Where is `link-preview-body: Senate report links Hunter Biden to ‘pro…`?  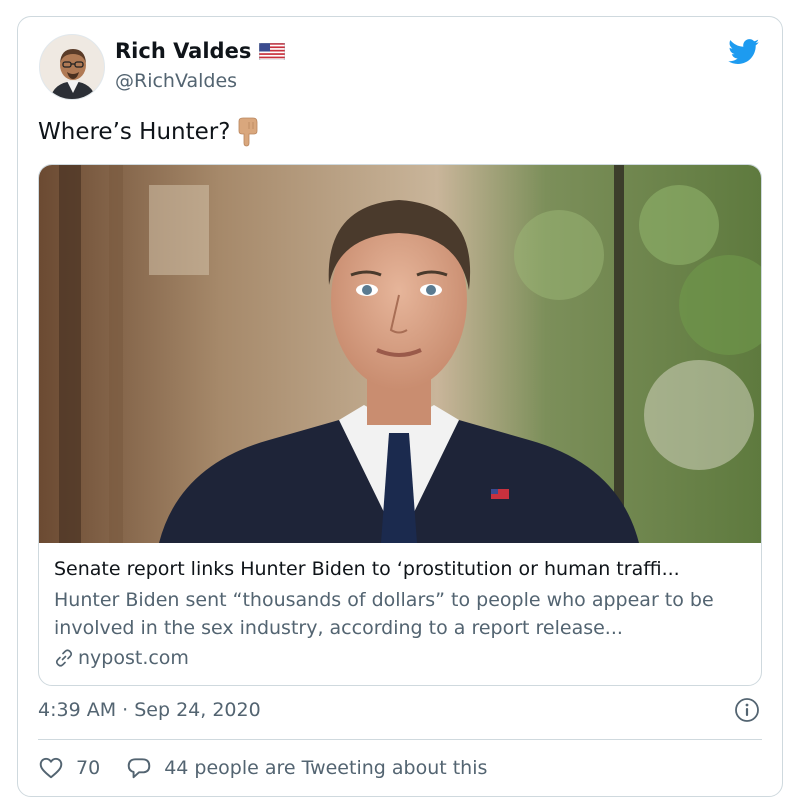
link-preview-body: Senate report links Hunter Biden to ‘pro… is located at coordinates (401, 614).